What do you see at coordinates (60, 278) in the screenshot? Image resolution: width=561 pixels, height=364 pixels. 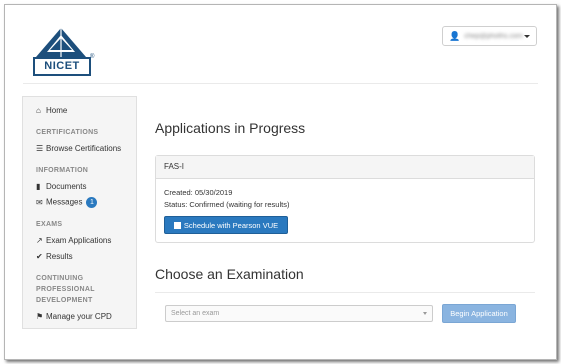 I see `sidebar-heading-cpd-1: CONTINUING` at bounding box center [60, 278].